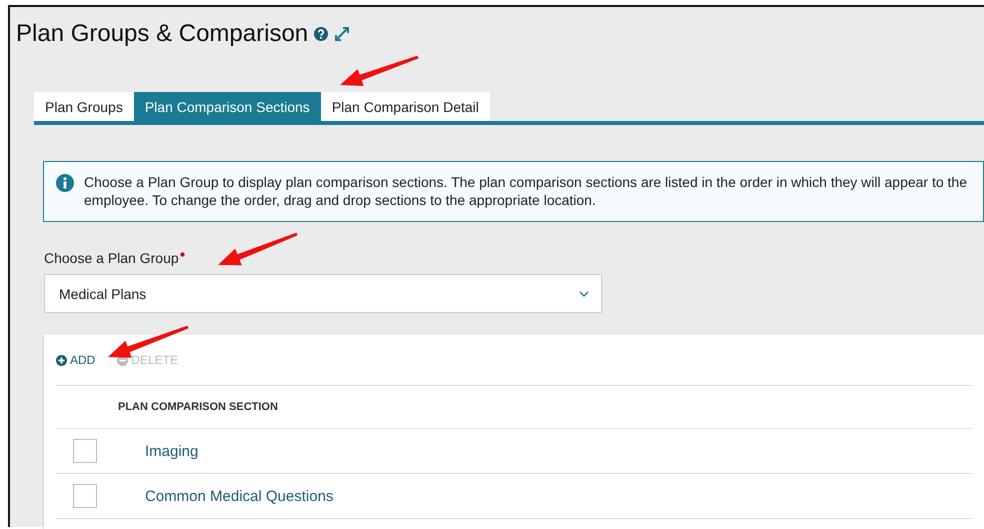  Describe the element at coordinates (526, 191) in the screenshot. I see `info-text: Choose a Plan Group to display plan comparison sections. The plan comparison sections are listed in the order in which they will appear to the employee. To change the order, drag and drop sections to the appropriate location.` at that location.